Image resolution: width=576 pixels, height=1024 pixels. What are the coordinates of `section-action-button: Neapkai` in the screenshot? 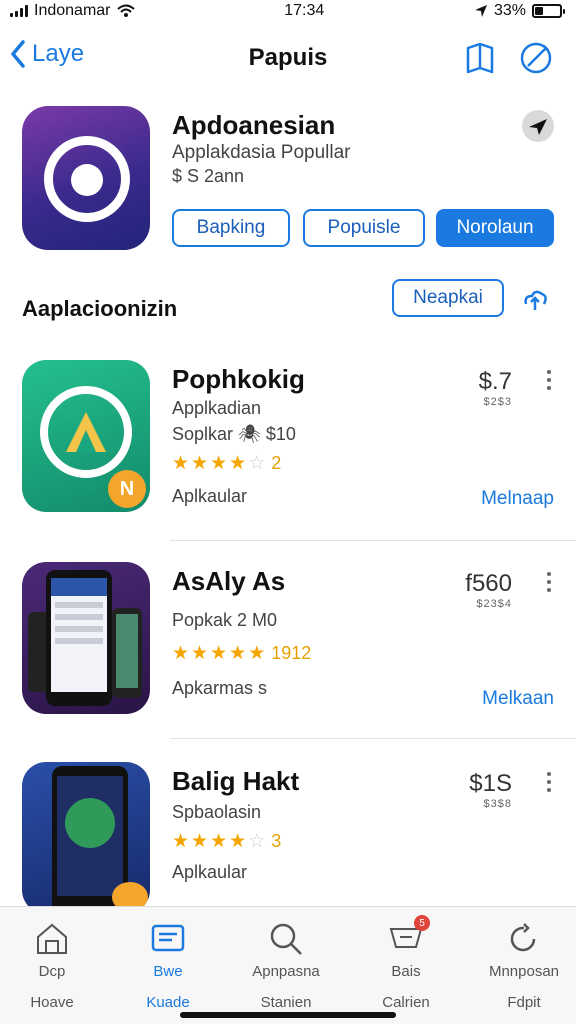 It's located at (448, 298).